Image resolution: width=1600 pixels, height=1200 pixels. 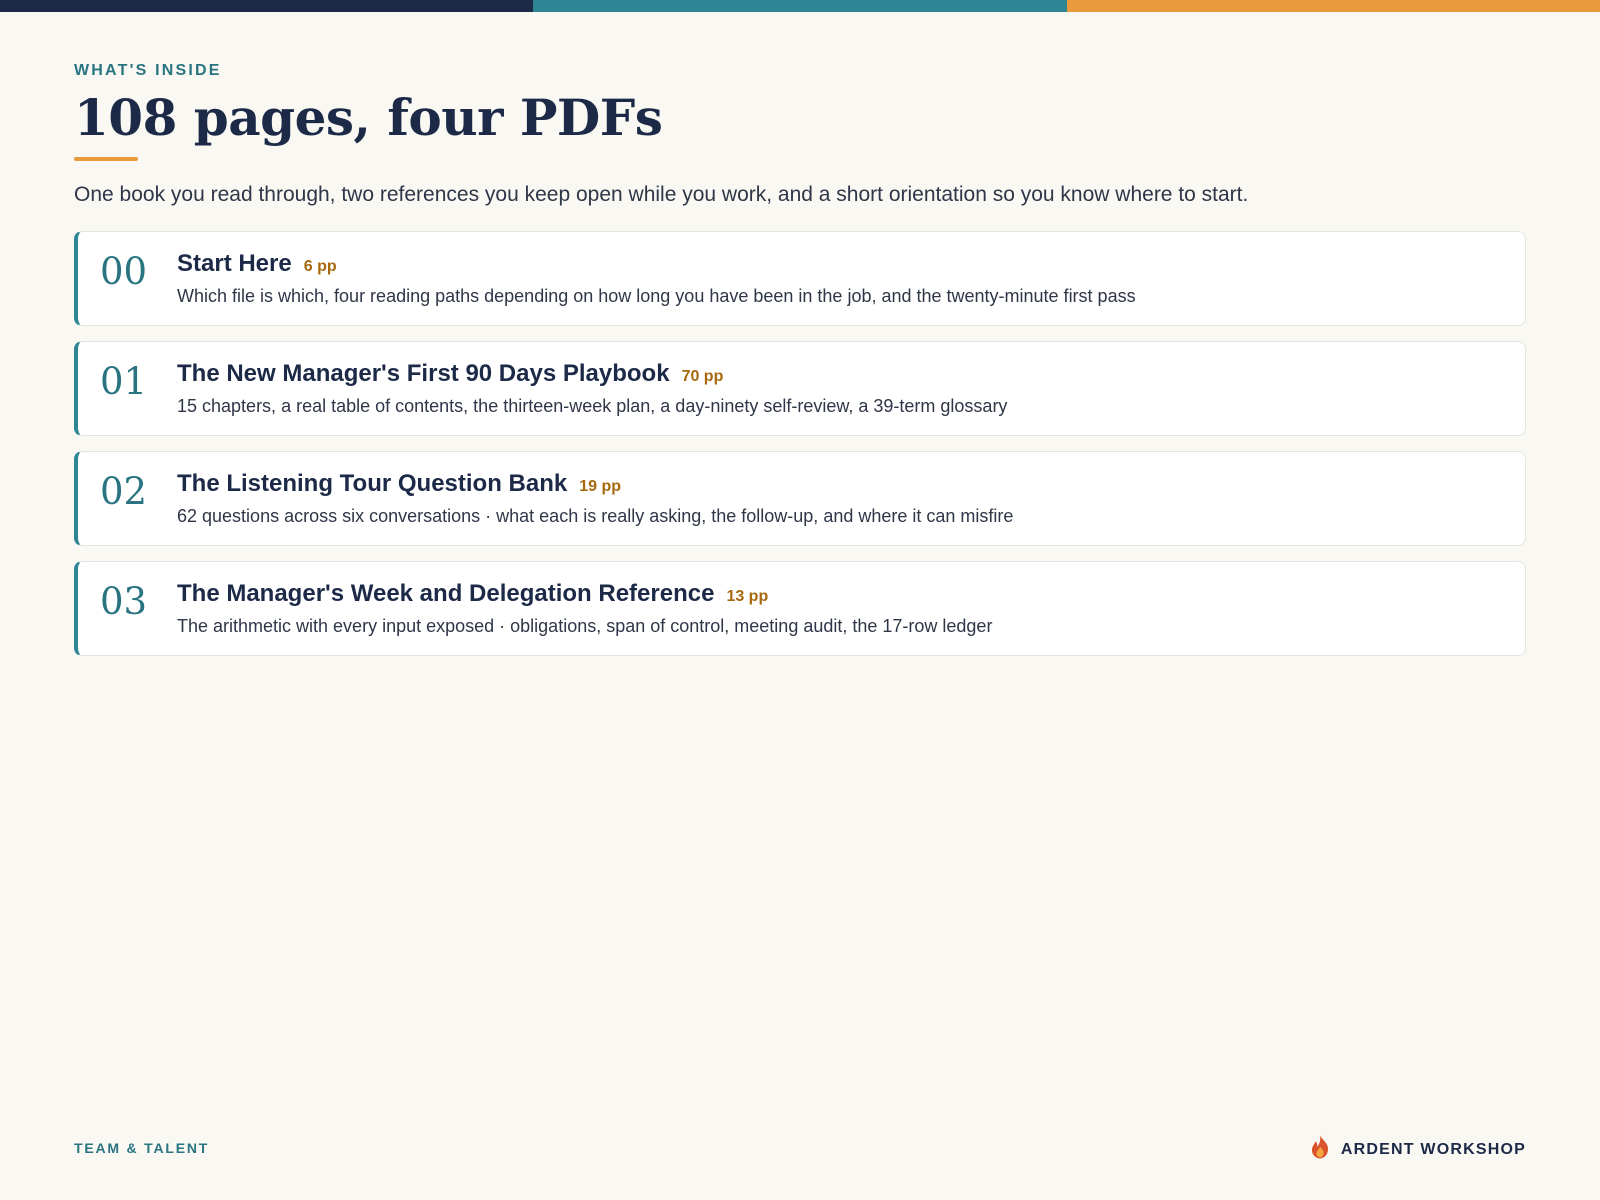 I want to click on page-count-badge: 6 pp, so click(x=320, y=266).